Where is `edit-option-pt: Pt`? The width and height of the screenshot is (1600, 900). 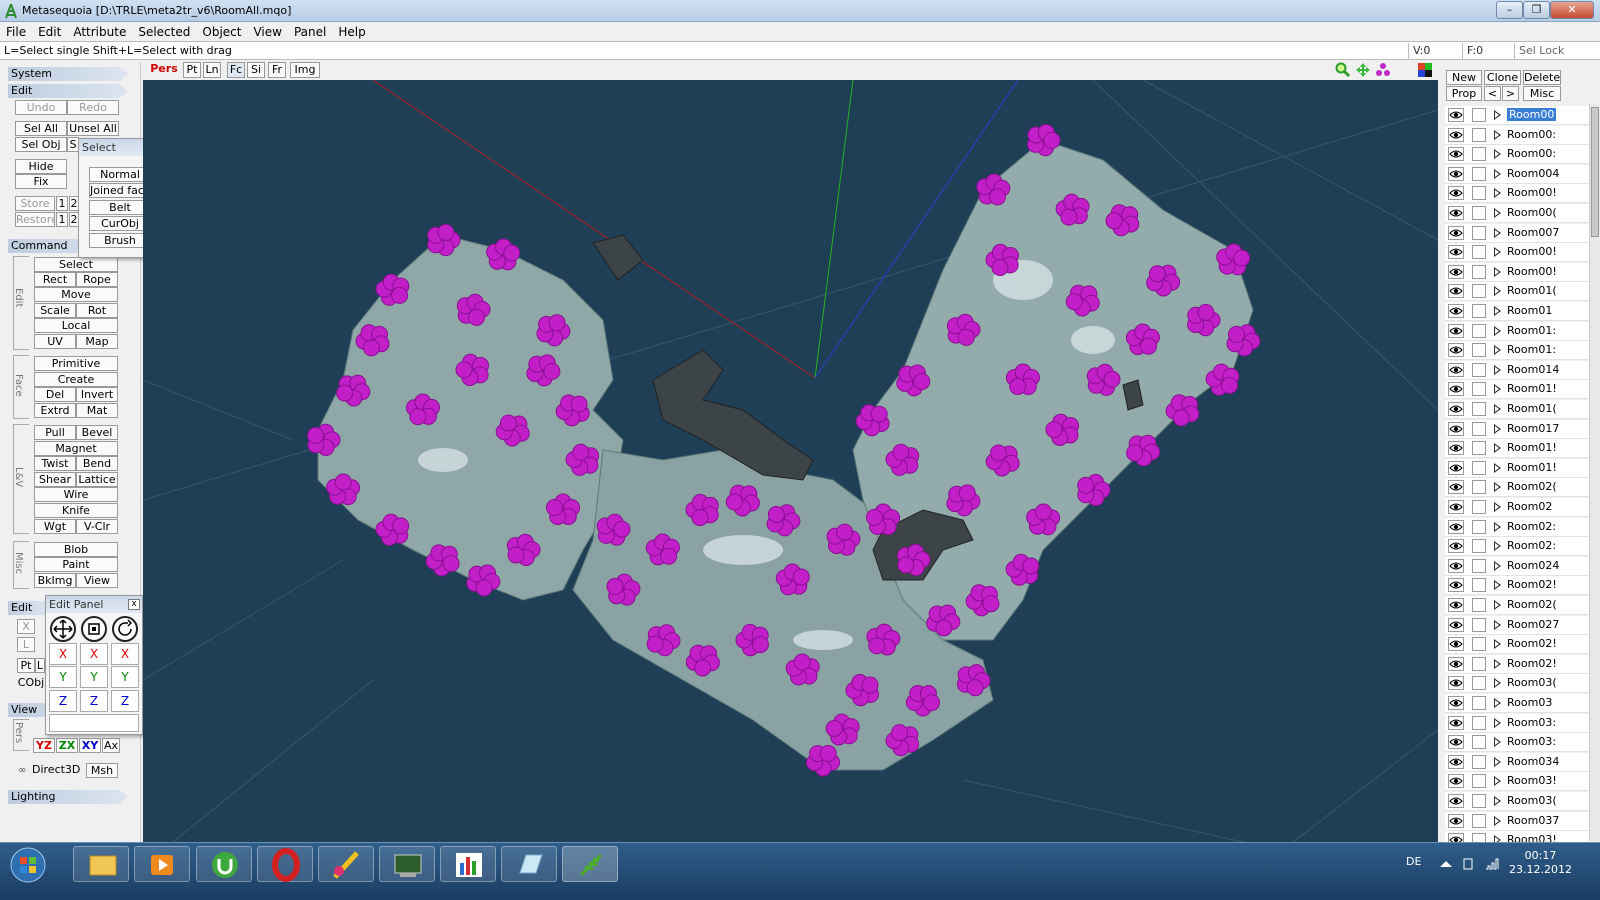 edit-option-pt: Pt is located at coordinates (26, 665).